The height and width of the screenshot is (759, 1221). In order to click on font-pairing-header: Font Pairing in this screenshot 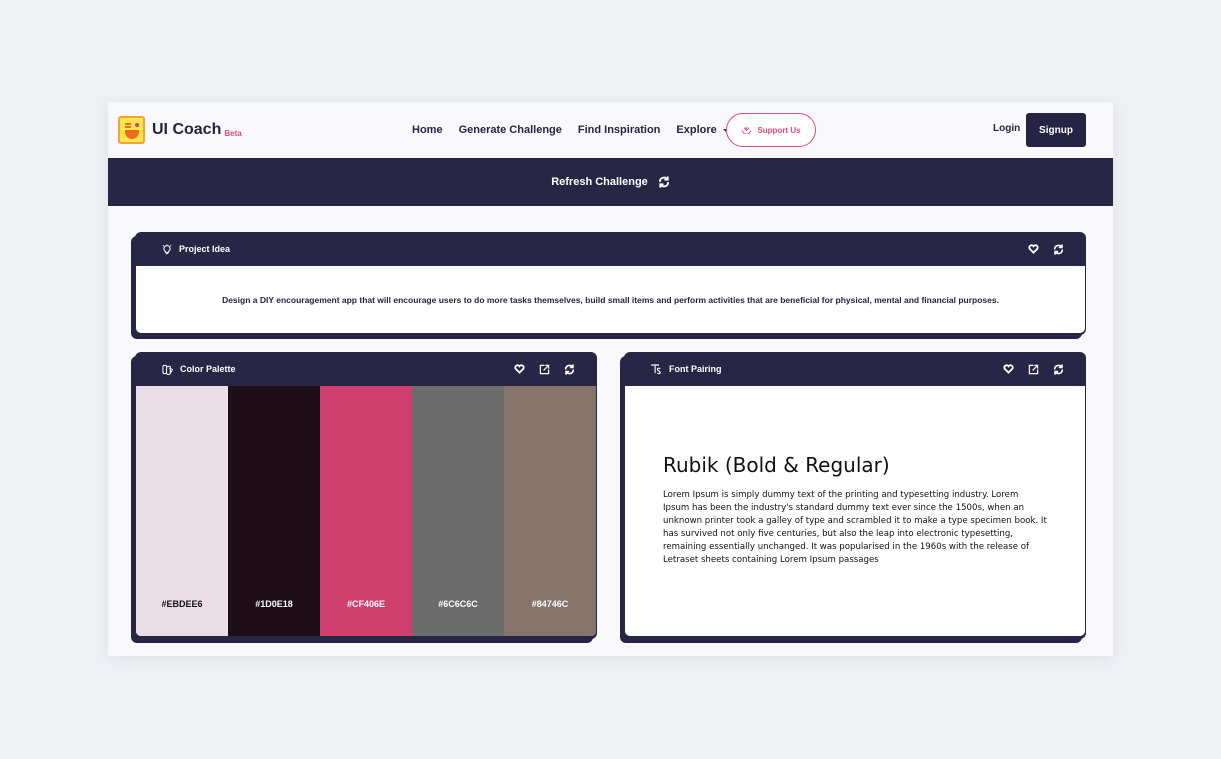, I will do `click(855, 369)`.